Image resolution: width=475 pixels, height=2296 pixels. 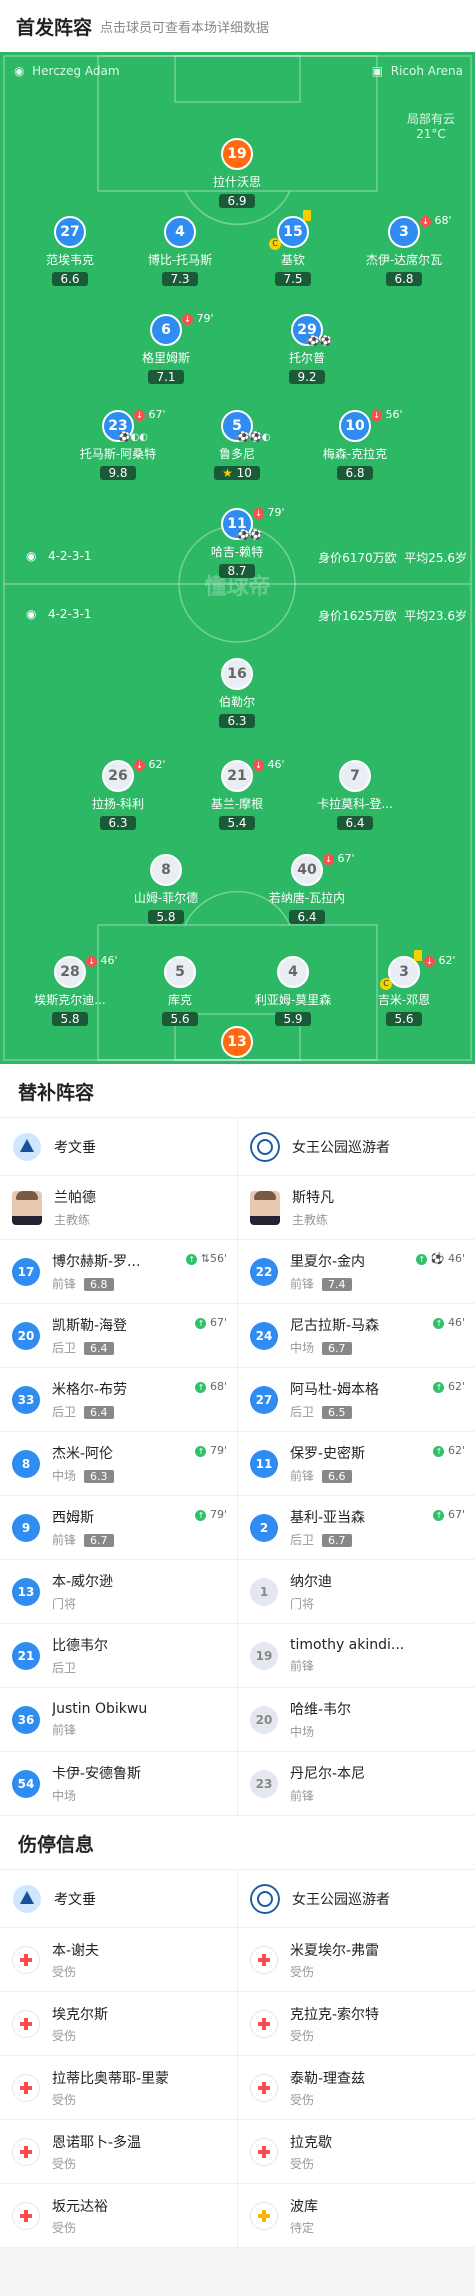 What do you see at coordinates (70, 990) in the screenshot?
I see `player-away: 28 ↓ 46' 埃斯克尔迪... 5.8` at bounding box center [70, 990].